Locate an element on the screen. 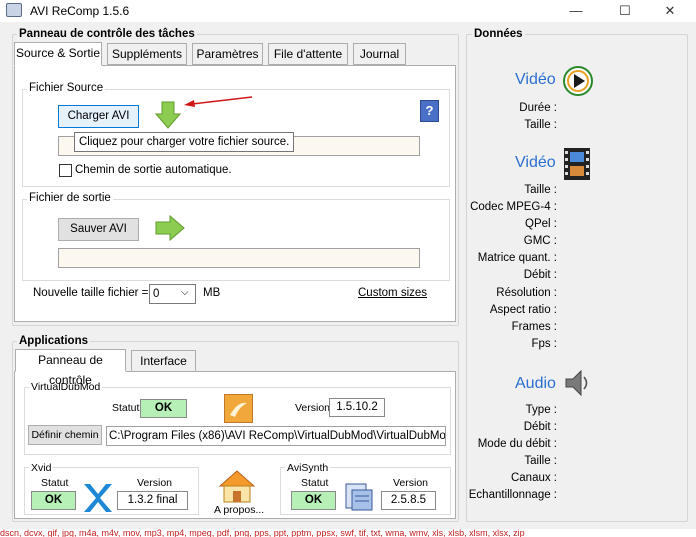 This screenshot has width=696, height=537. audio-sampling-label: Echantillonnage : is located at coordinates (512, 495).